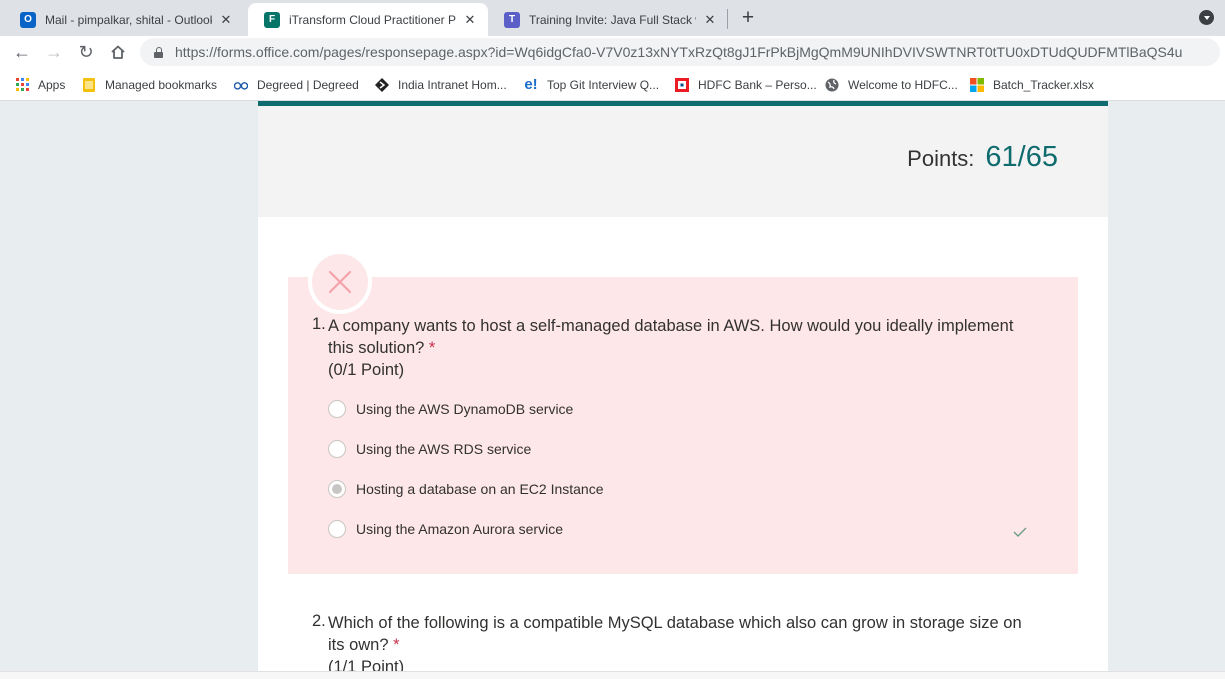  I want to click on new-tab-button: +, so click(748, 18).